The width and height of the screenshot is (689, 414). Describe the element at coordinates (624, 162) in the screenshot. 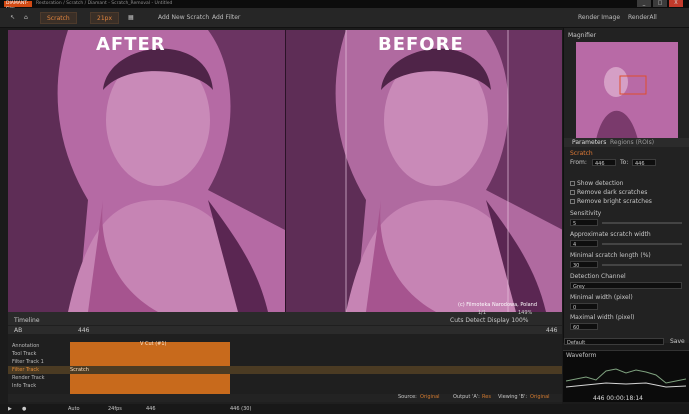

I see `to-label: To:` at that location.